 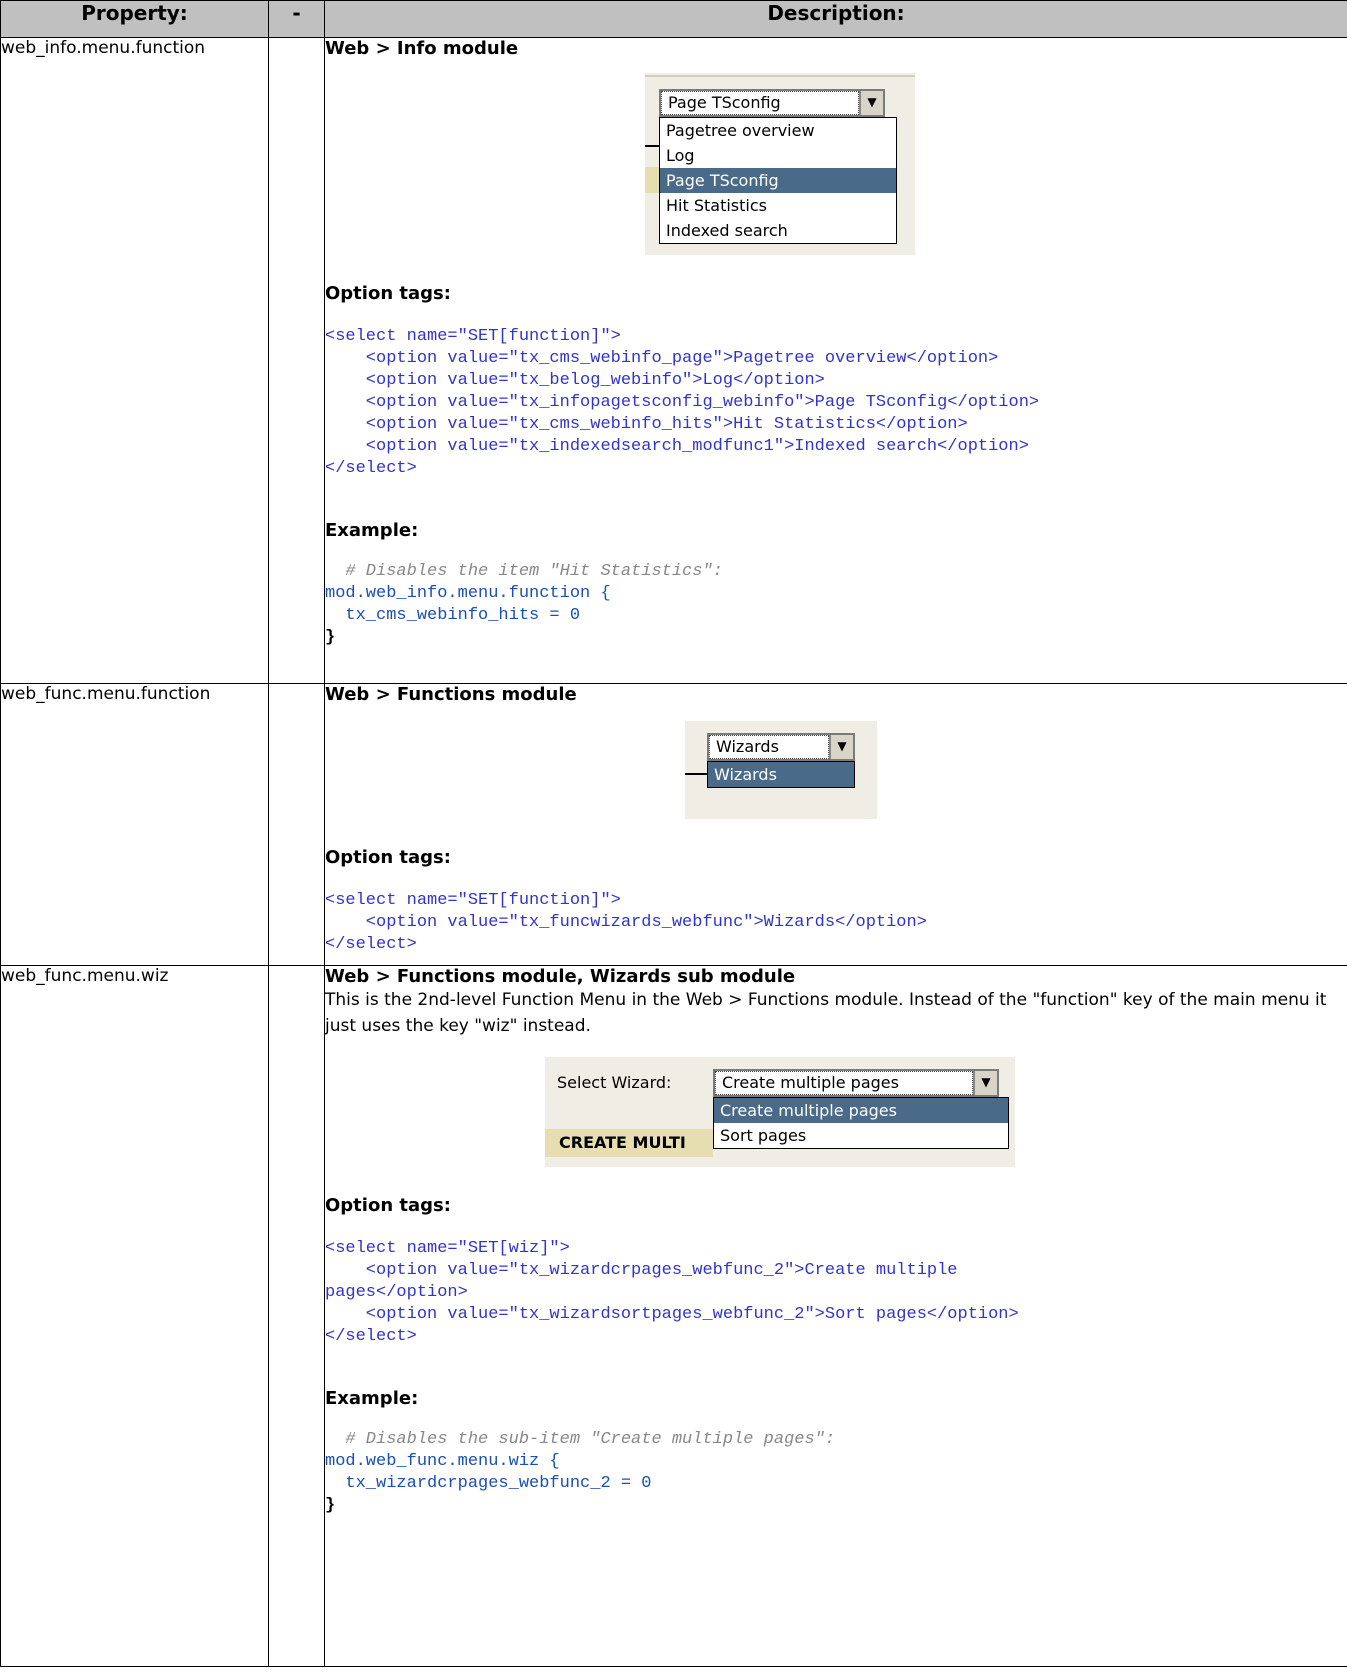 What do you see at coordinates (442, 1461) in the screenshot?
I see `code-line: mod.web_func.menu.wiz {` at bounding box center [442, 1461].